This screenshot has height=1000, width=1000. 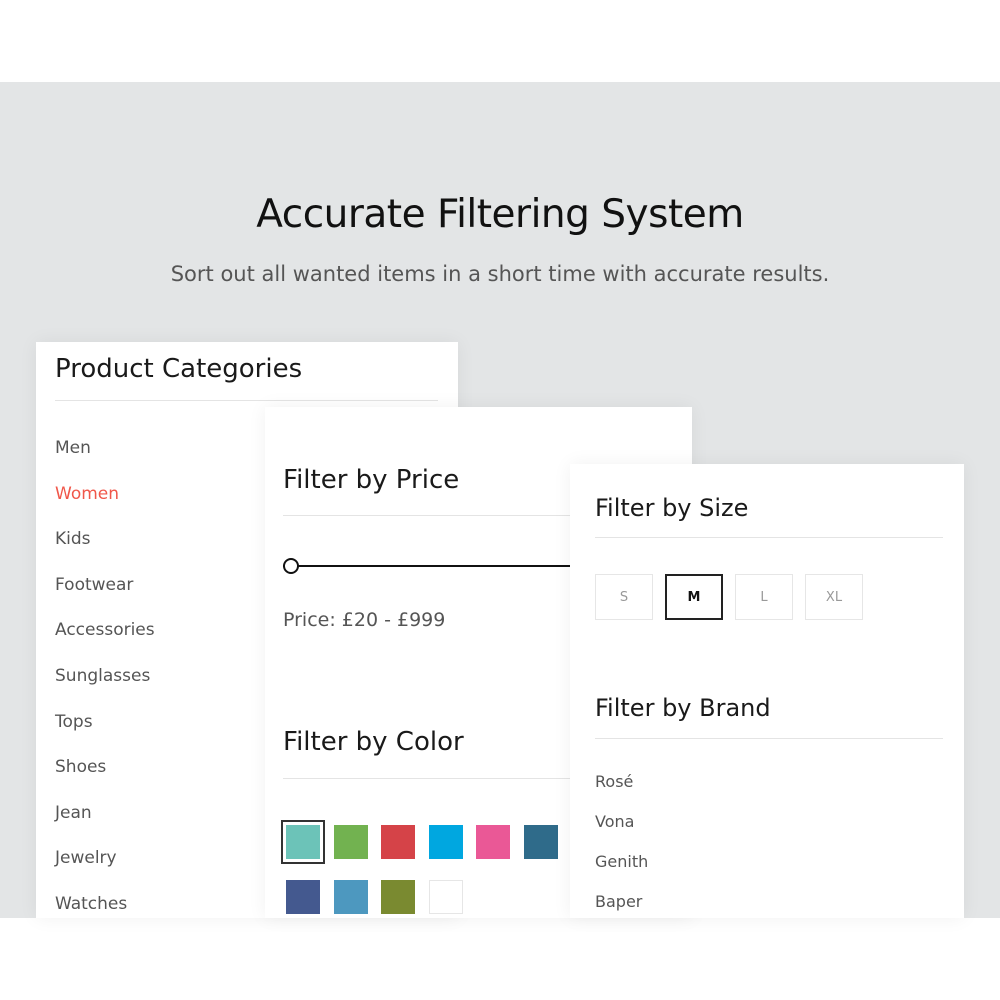 What do you see at coordinates (373, 742) in the screenshot?
I see `panel-title: Filter by Color` at bounding box center [373, 742].